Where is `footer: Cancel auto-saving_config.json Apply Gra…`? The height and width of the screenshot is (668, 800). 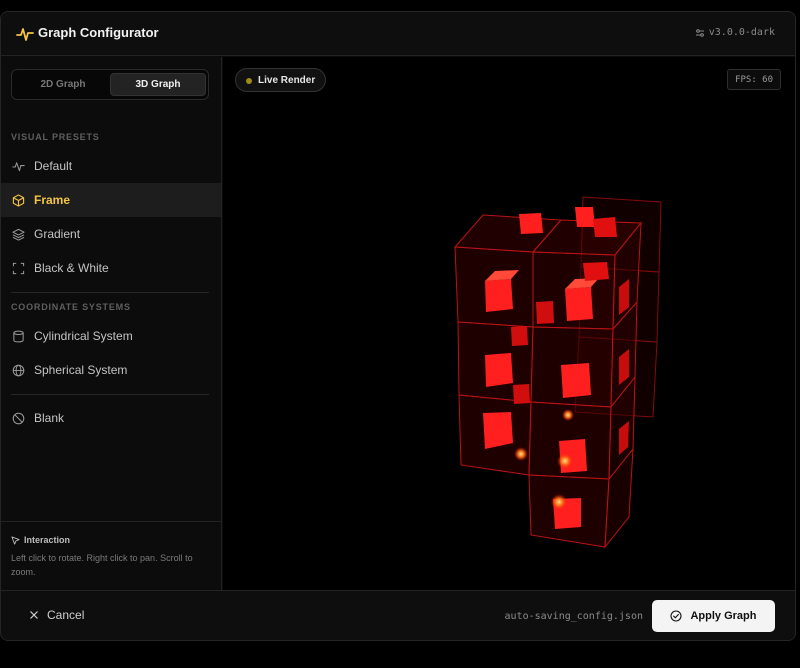
footer: Cancel auto-saving_config.json Apply Gra… is located at coordinates (398, 615).